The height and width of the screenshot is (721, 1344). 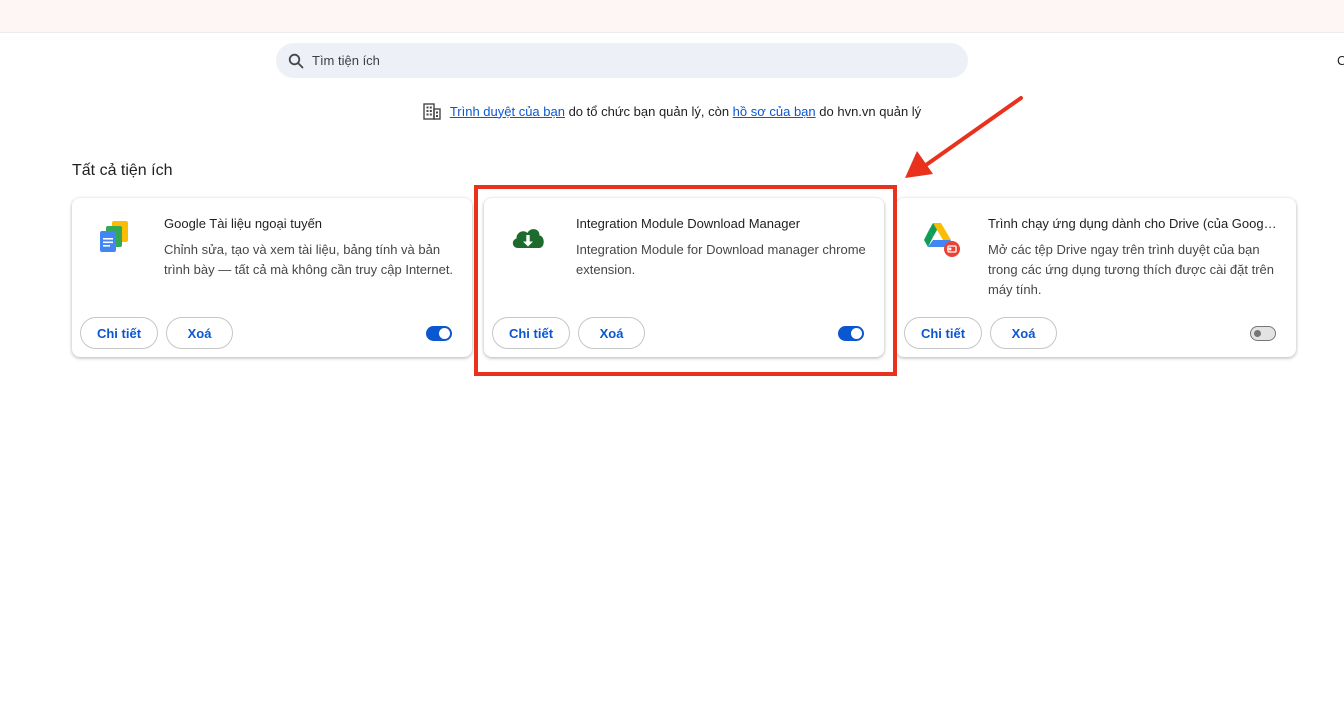 What do you see at coordinates (1340, 60) in the screenshot?
I see `clipped-edge-text: C` at bounding box center [1340, 60].